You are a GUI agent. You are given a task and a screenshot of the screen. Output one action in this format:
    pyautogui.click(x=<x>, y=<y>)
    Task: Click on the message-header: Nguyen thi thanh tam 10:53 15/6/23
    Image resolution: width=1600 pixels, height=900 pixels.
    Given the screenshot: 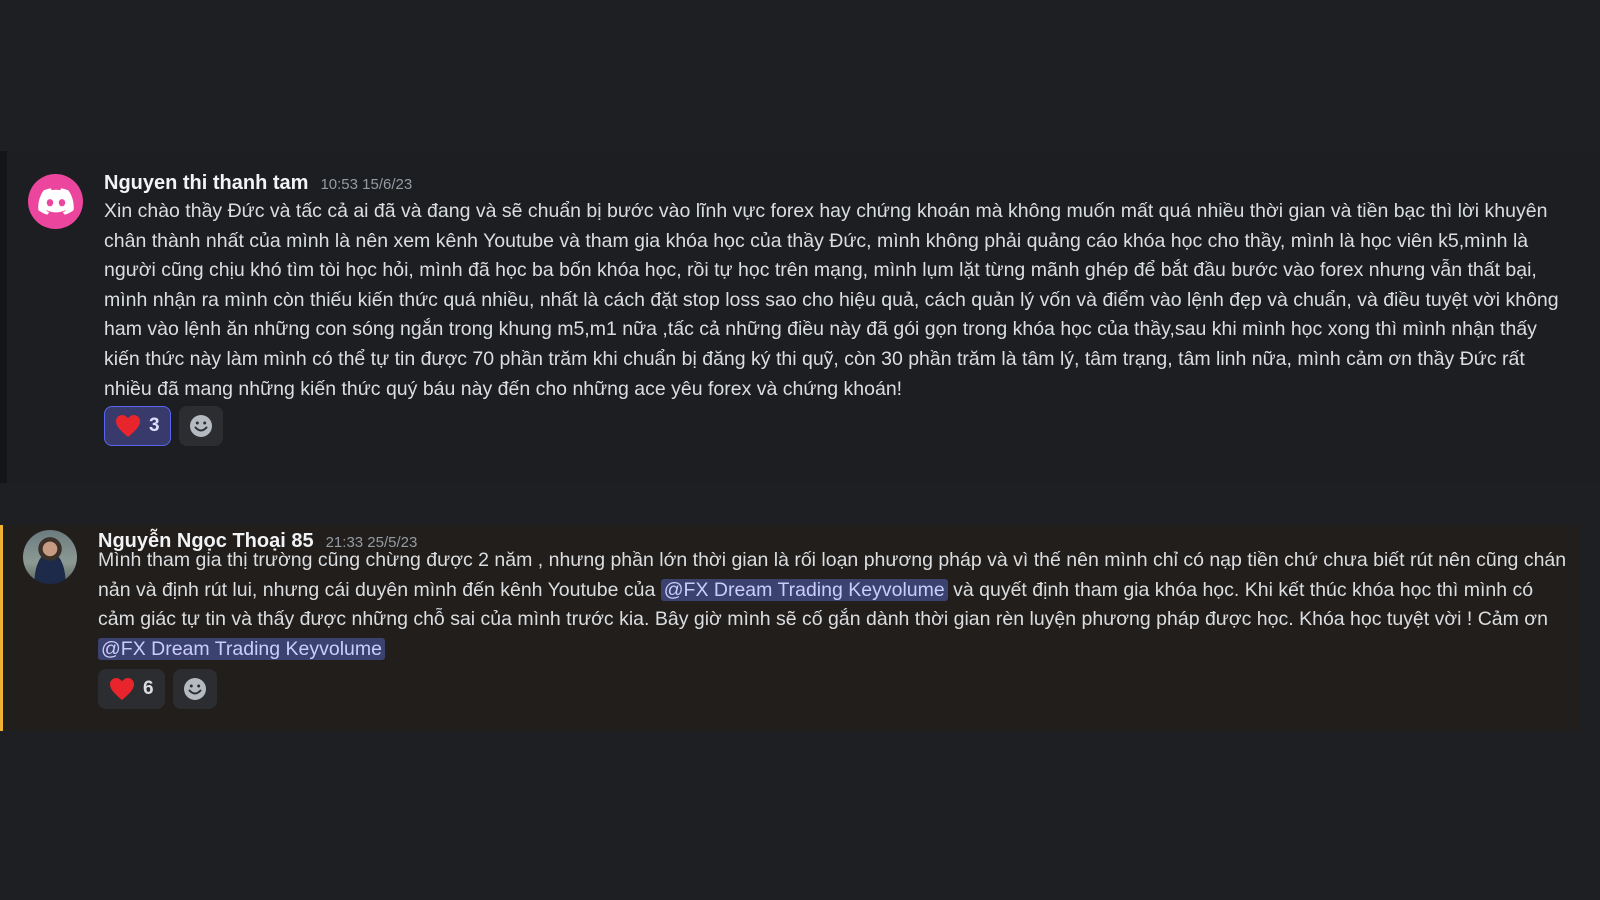 What is the action you would take?
    pyautogui.click(x=258, y=183)
    